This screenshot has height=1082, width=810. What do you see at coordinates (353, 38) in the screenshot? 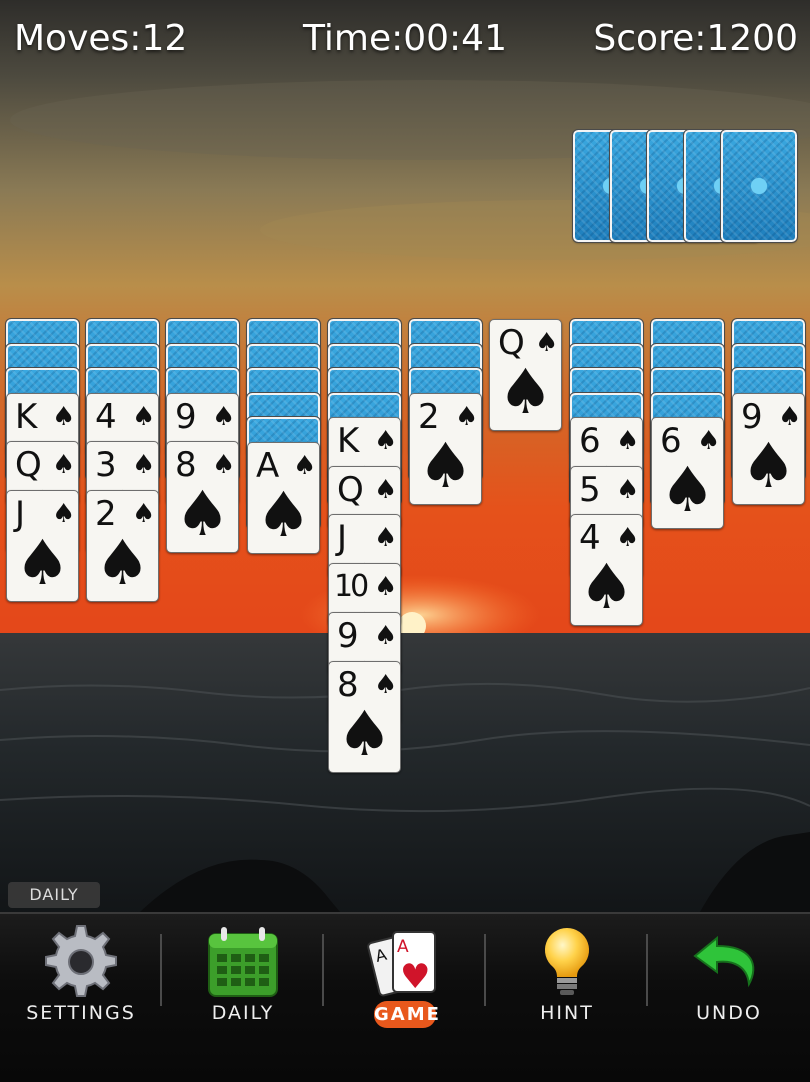
I see `time-label: Time:` at bounding box center [353, 38].